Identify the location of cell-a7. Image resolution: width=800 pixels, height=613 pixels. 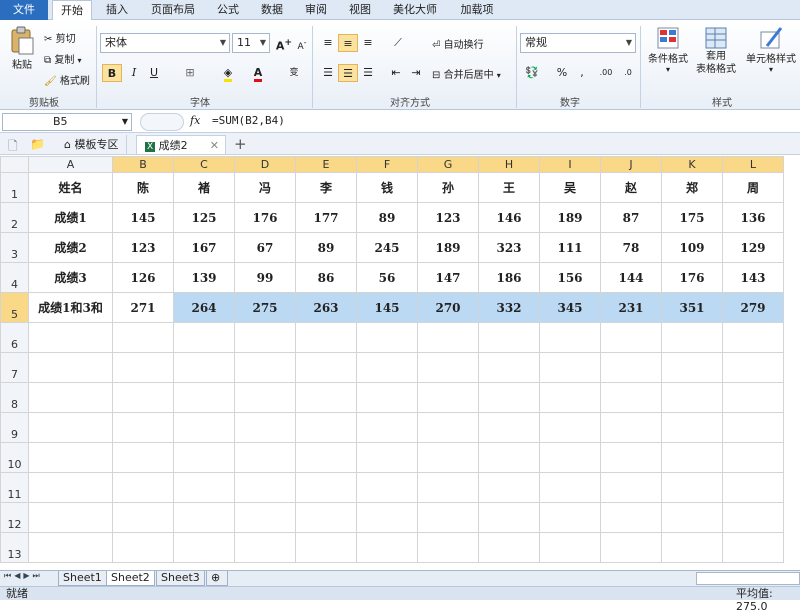
(70, 367).